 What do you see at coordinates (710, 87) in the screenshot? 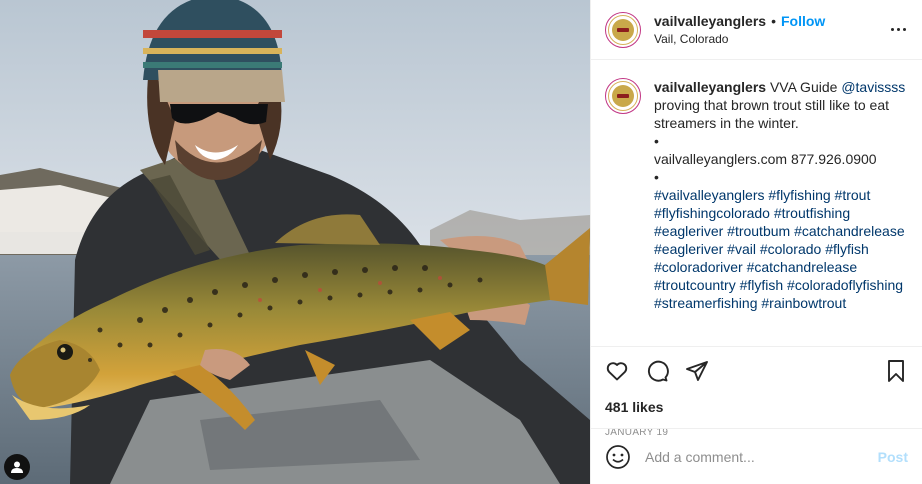
I see `caption-username: vailvalleyanglers` at bounding box center [710, 87].